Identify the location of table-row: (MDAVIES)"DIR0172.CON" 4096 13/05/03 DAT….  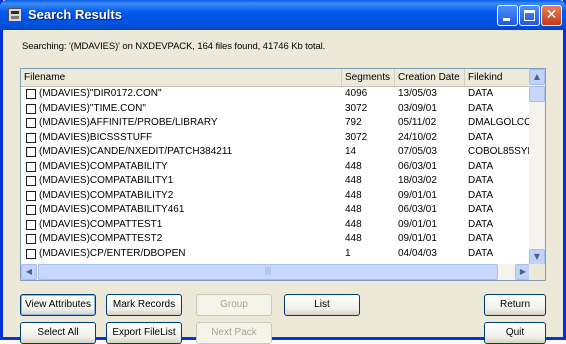
(276, 94).